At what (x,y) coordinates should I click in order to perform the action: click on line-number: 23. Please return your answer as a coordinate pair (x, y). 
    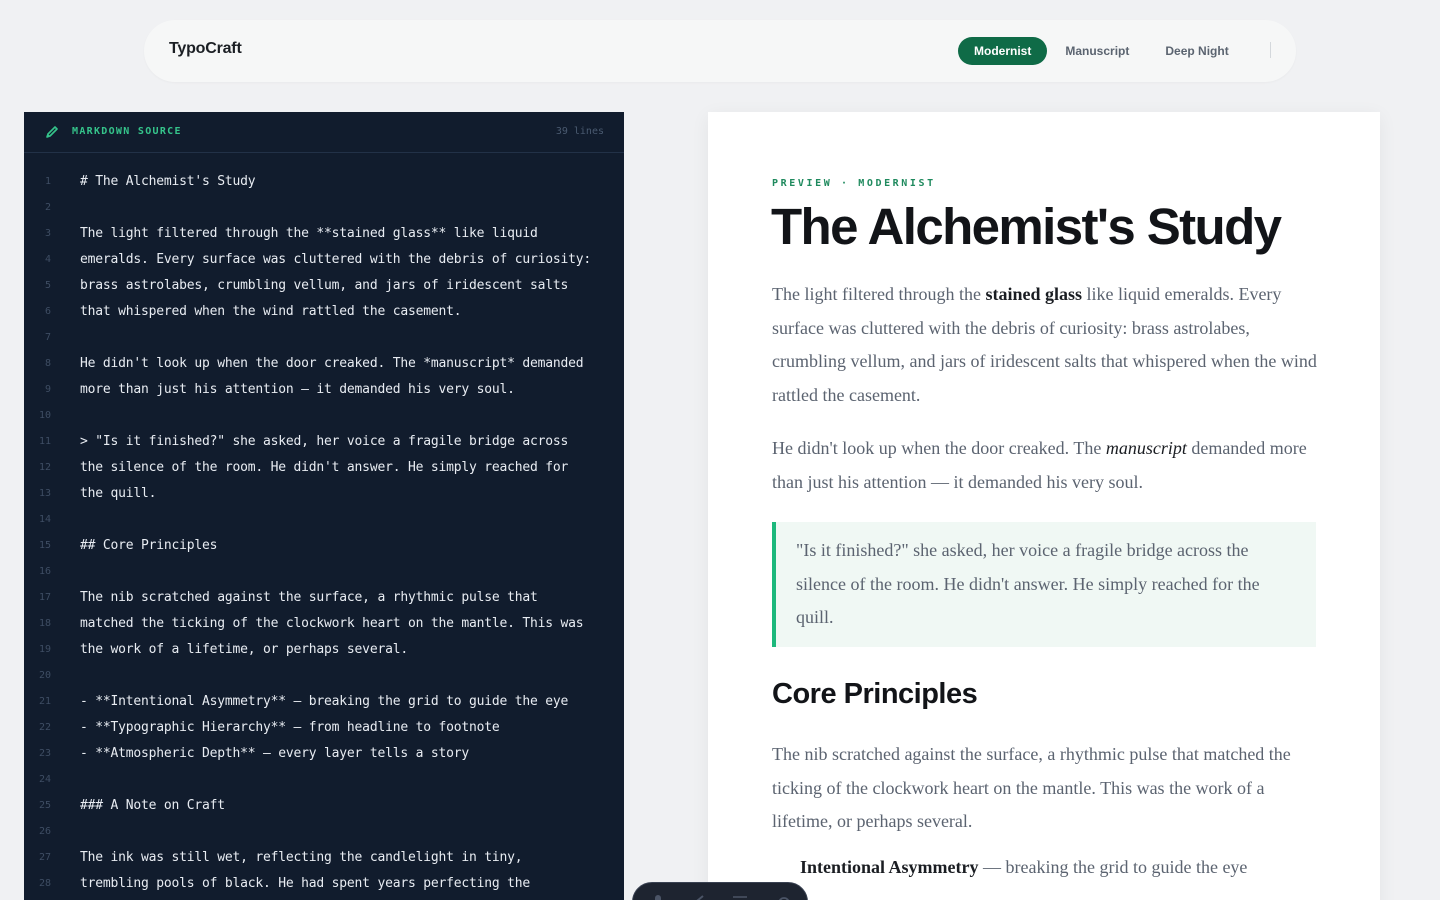
    Looking at the image, I should click on (44, 753).